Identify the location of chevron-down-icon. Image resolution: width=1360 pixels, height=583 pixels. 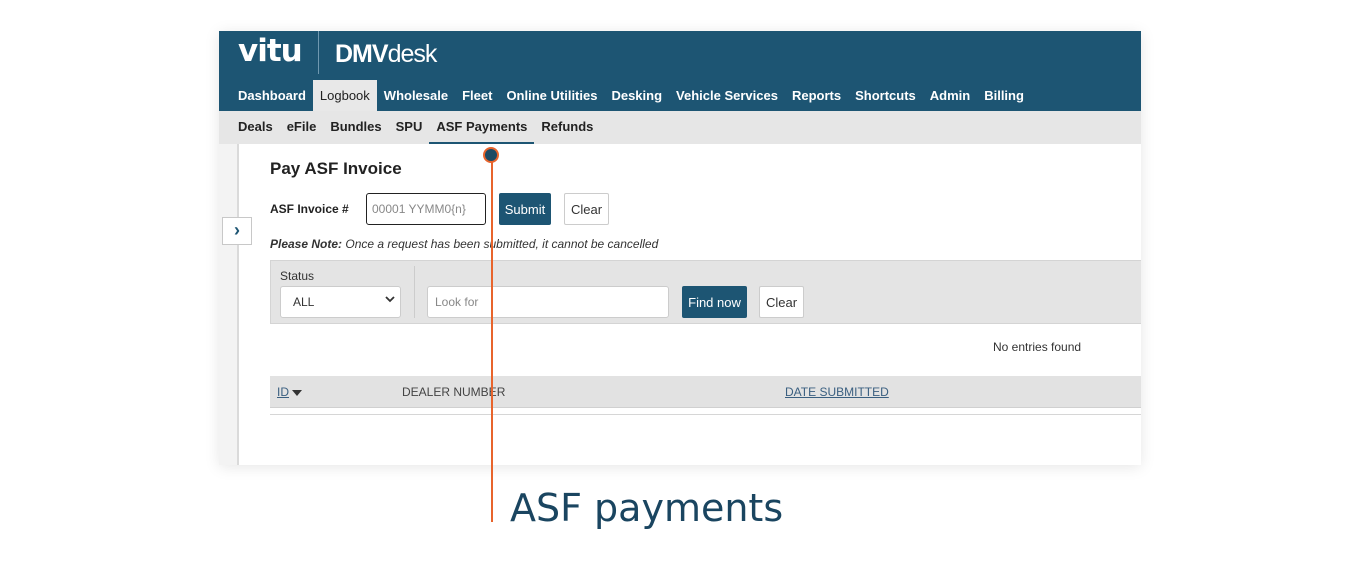
(390, 300).